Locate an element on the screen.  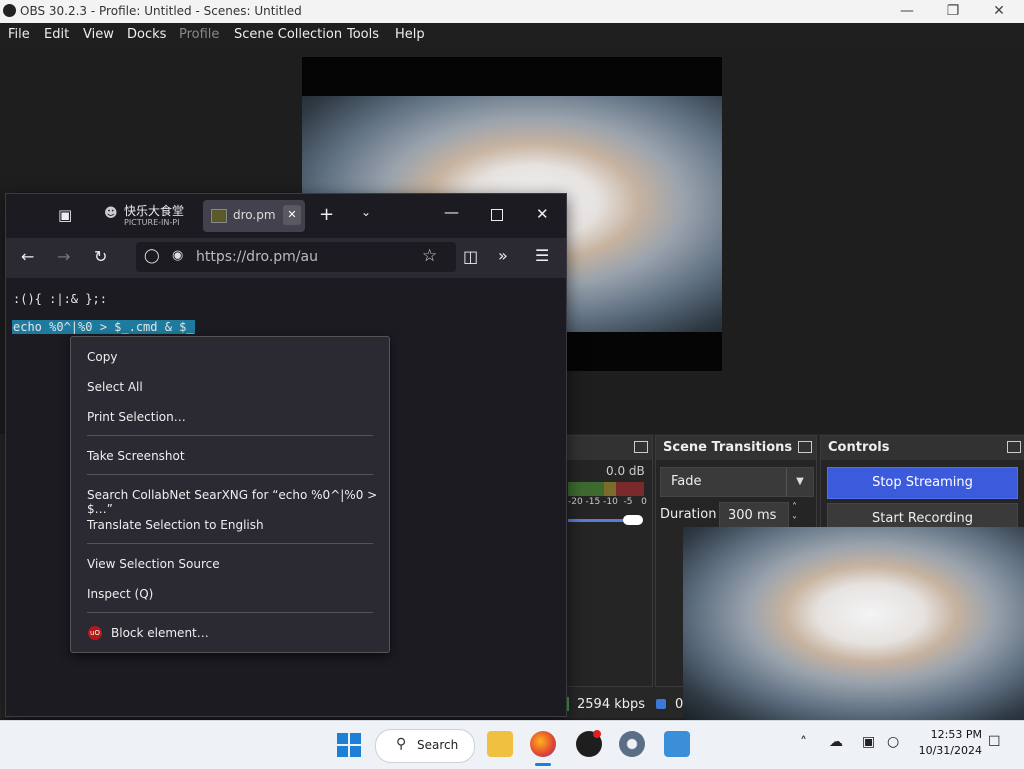
context-take-screenshot: Take Screenshot is located at coordinates (136, 456).